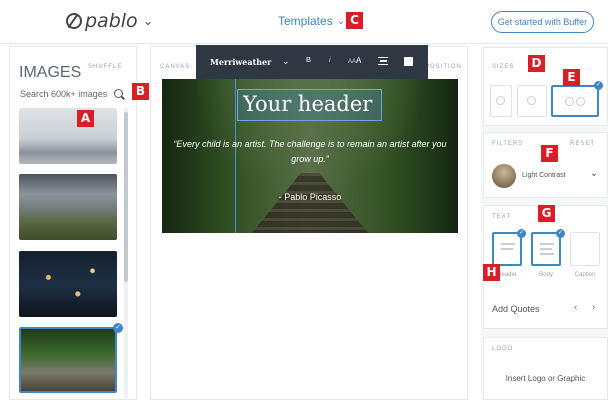  Describe the element at coordinates (240, 62) in the screenshot. I see `font-selector: Merriweather` at that location.